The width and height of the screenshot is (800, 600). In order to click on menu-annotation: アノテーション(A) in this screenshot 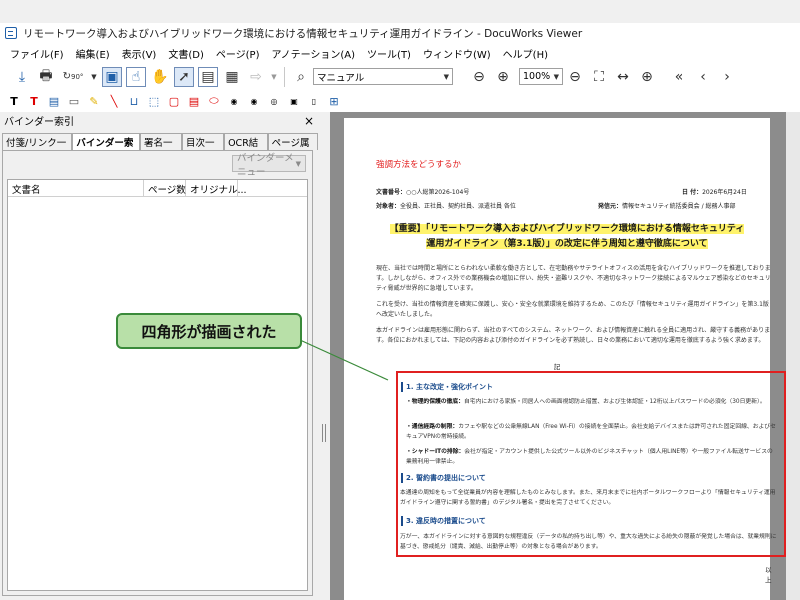, I will do `click(314, 53)`.